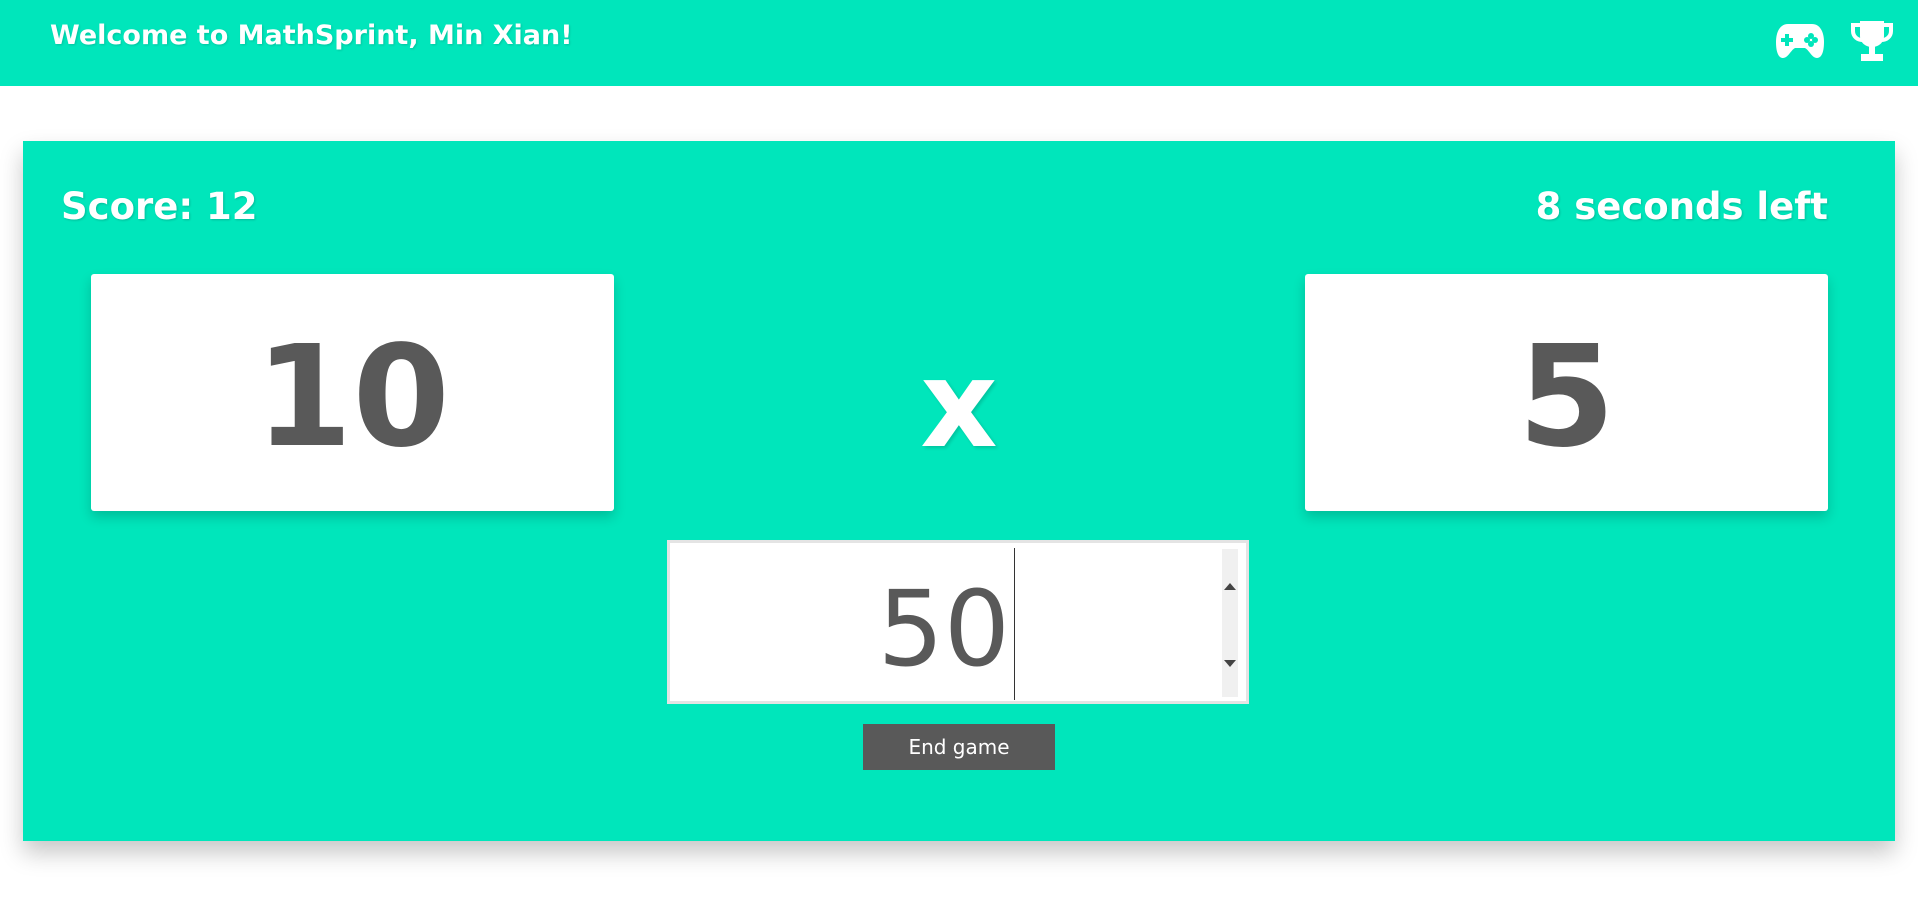 The image size is (1918, 917). Describe the element at coordinates (943, 629) in the screenshot. I see `answer-value: 50` at that location.